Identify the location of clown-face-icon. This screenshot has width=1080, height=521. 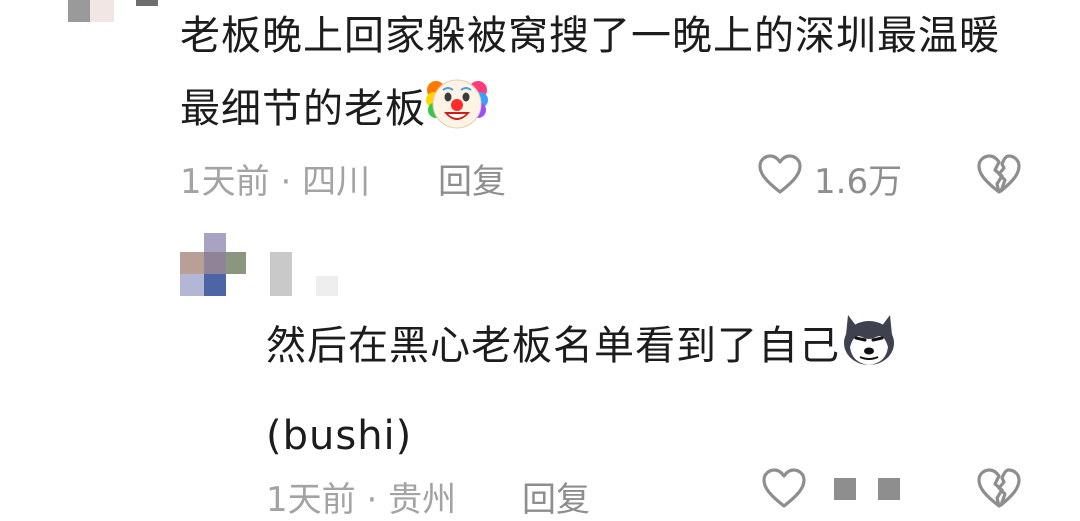
(457, 113).